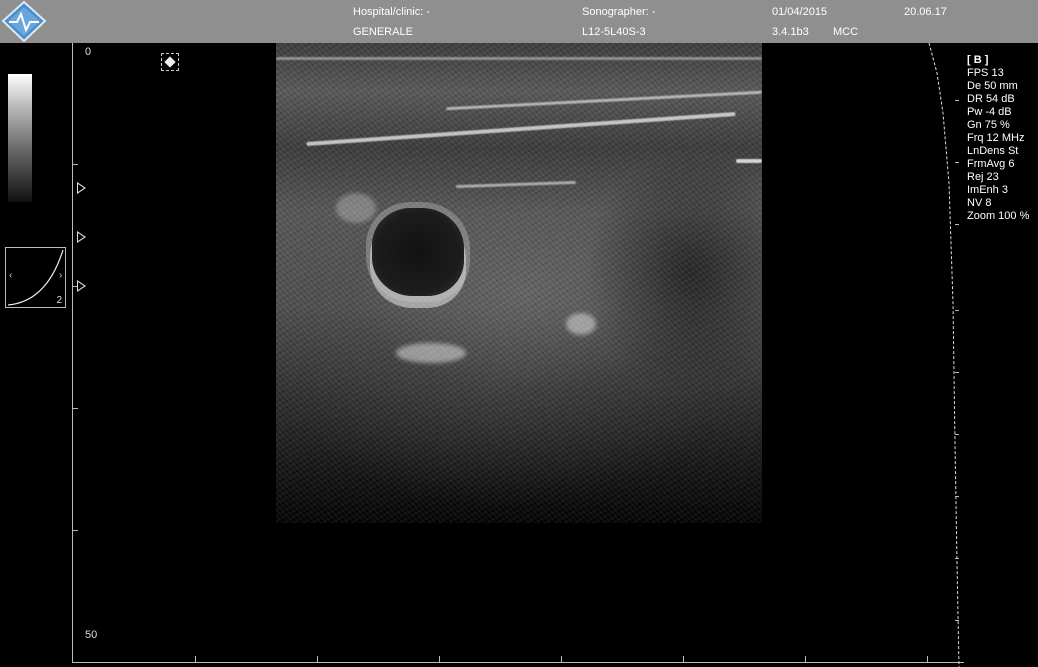  Describe the element at coordinates (59, 300) in the screenshot. I see `gray-map-number: 2` at that location.